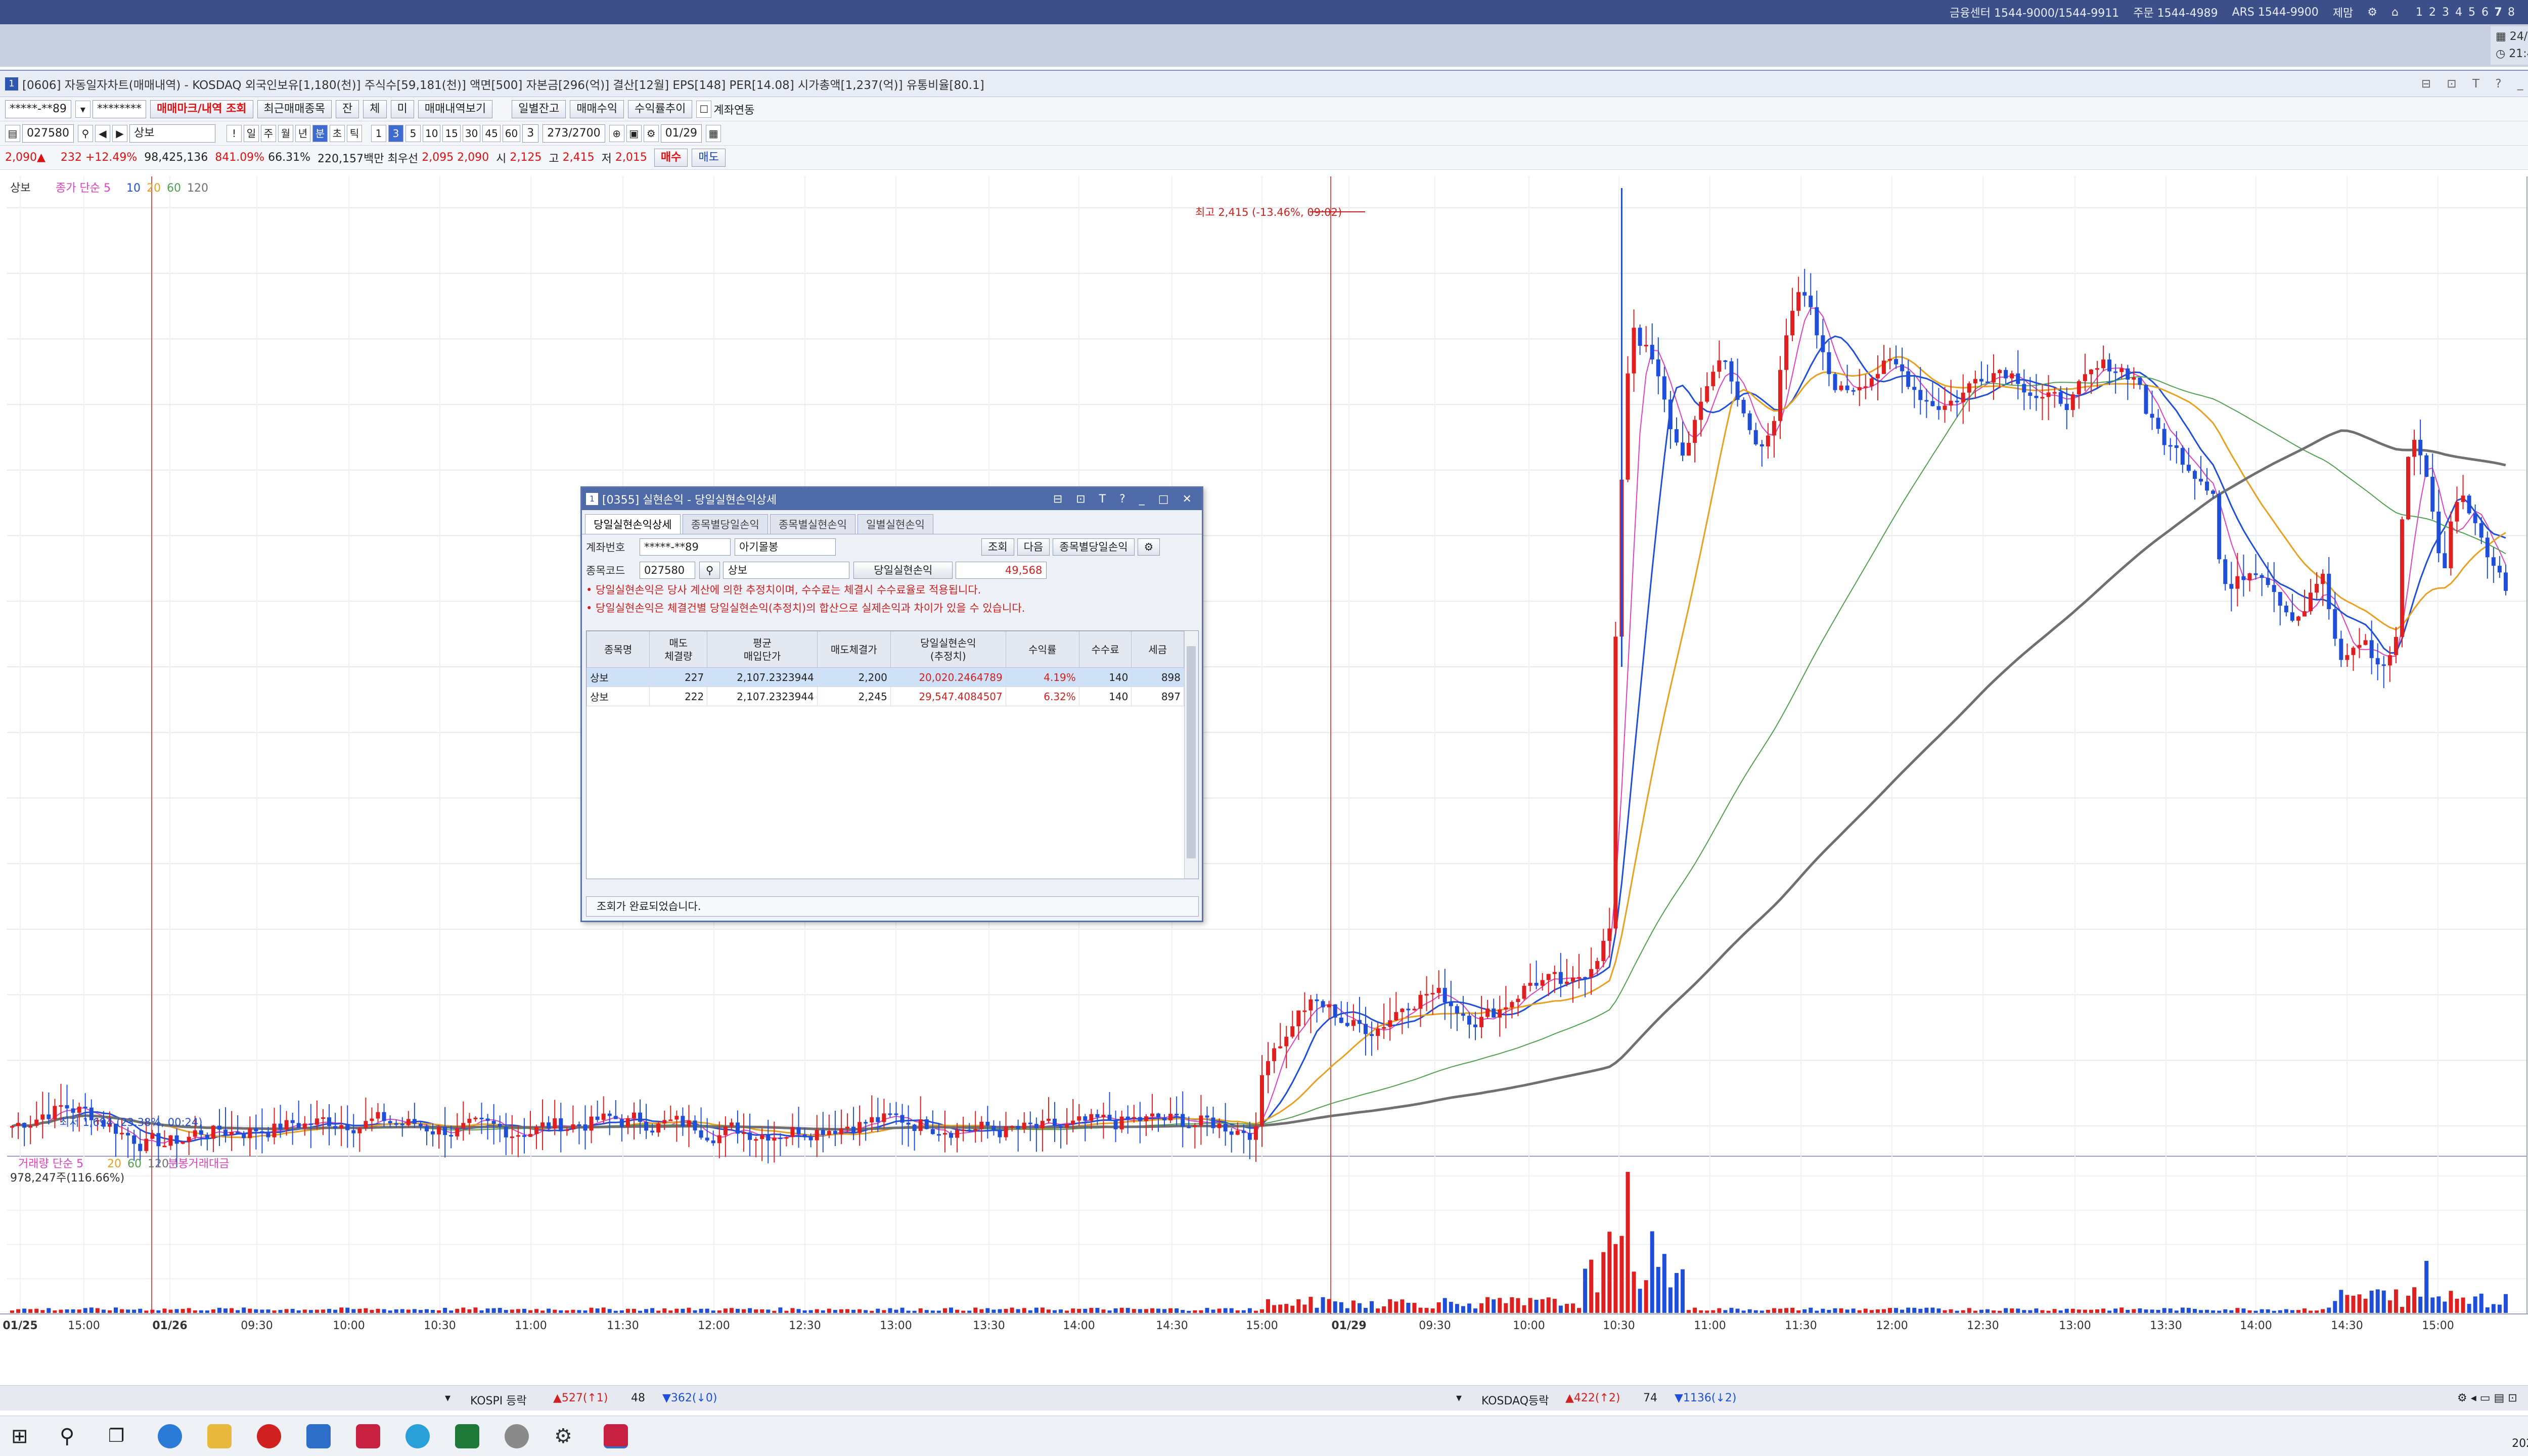  What do you see at coordinates (1042, 649) in the screenshot?
I see `column-header-5: 수익률` at bounding box center [1042, 649].